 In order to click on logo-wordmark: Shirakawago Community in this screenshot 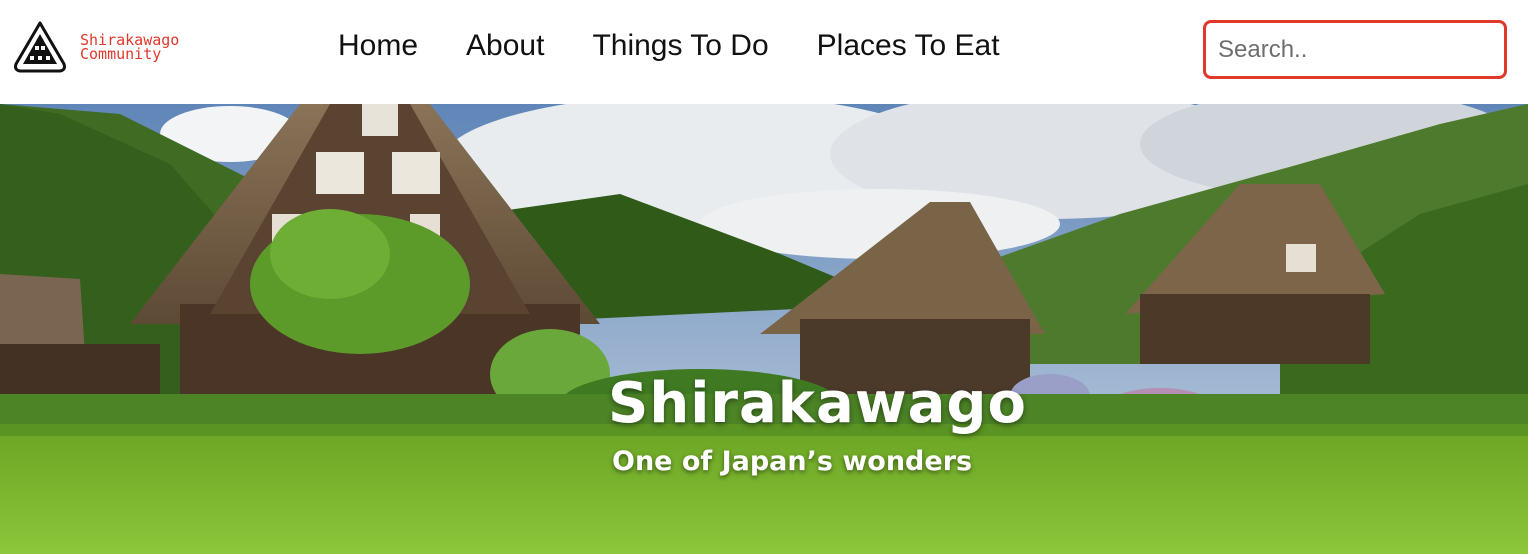, I will do `click(129, 48)`.